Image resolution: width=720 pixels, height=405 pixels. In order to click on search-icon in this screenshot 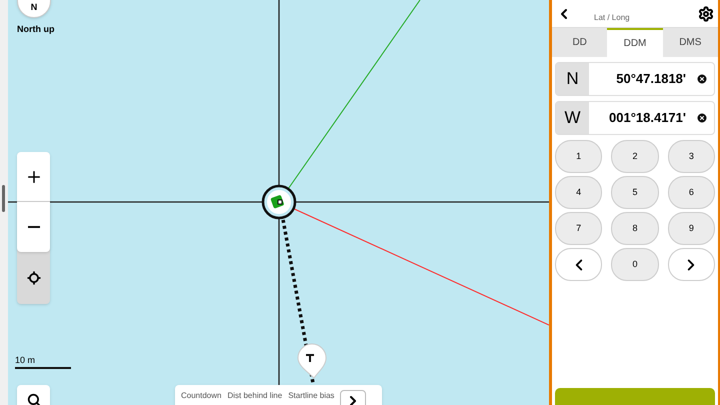, I will do `click(33, 399)`.